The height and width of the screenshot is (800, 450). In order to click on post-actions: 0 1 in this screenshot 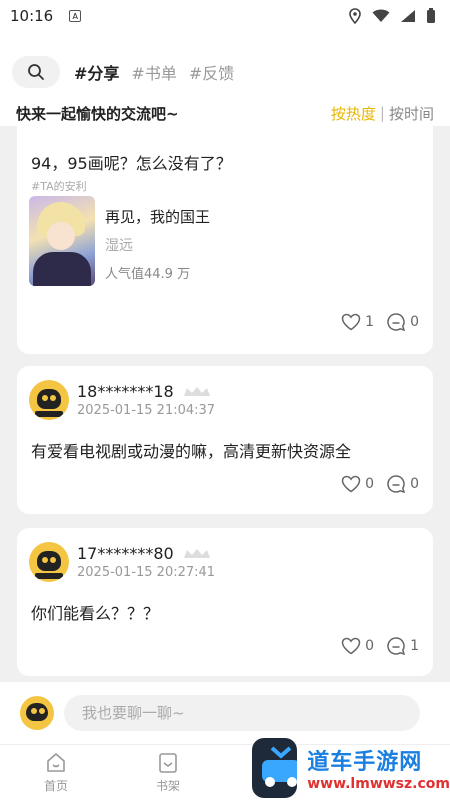, I will do `click(380, 646)`.